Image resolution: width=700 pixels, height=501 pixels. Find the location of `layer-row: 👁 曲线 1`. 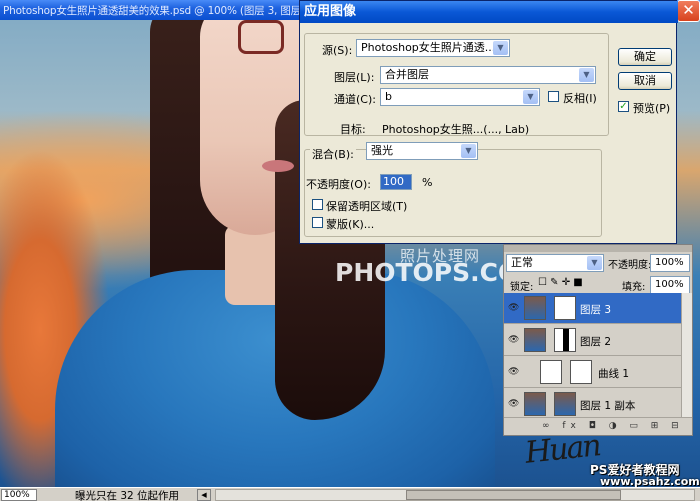

layer-row: 👁 曲线 1 is located at coordinates (598, 372).